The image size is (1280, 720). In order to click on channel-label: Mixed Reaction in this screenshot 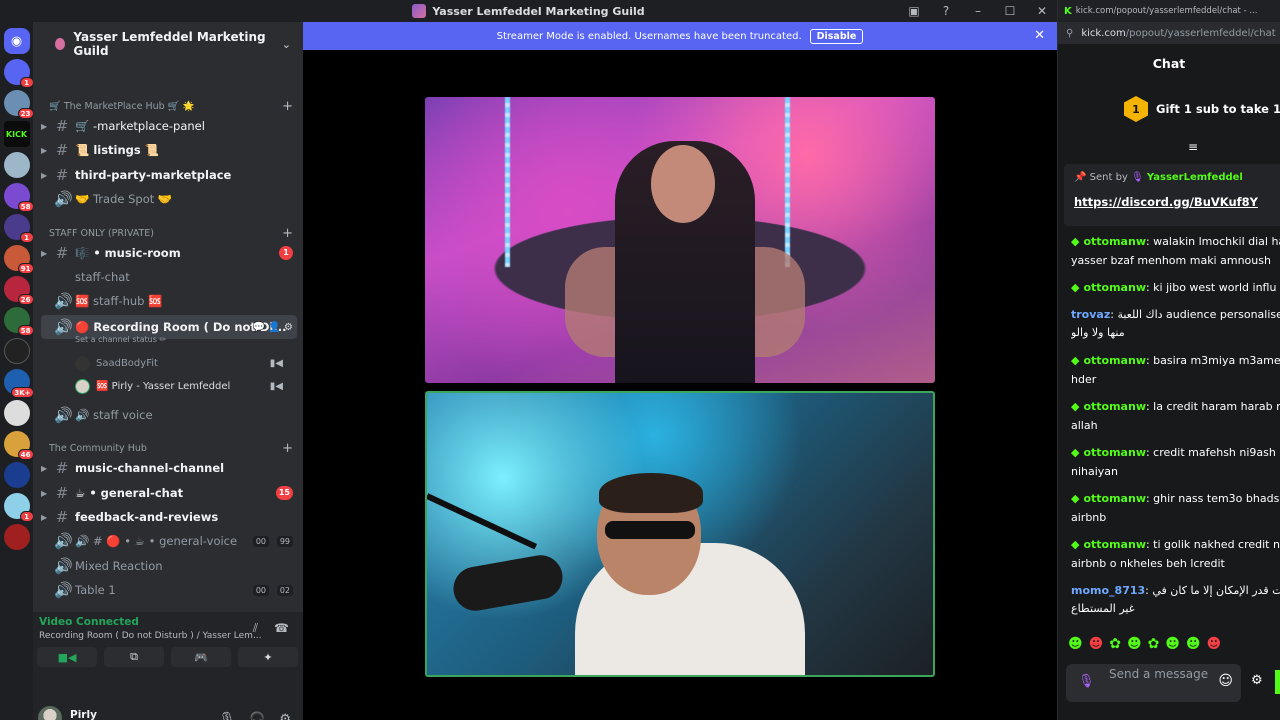, I will do `click(119, 566)`.